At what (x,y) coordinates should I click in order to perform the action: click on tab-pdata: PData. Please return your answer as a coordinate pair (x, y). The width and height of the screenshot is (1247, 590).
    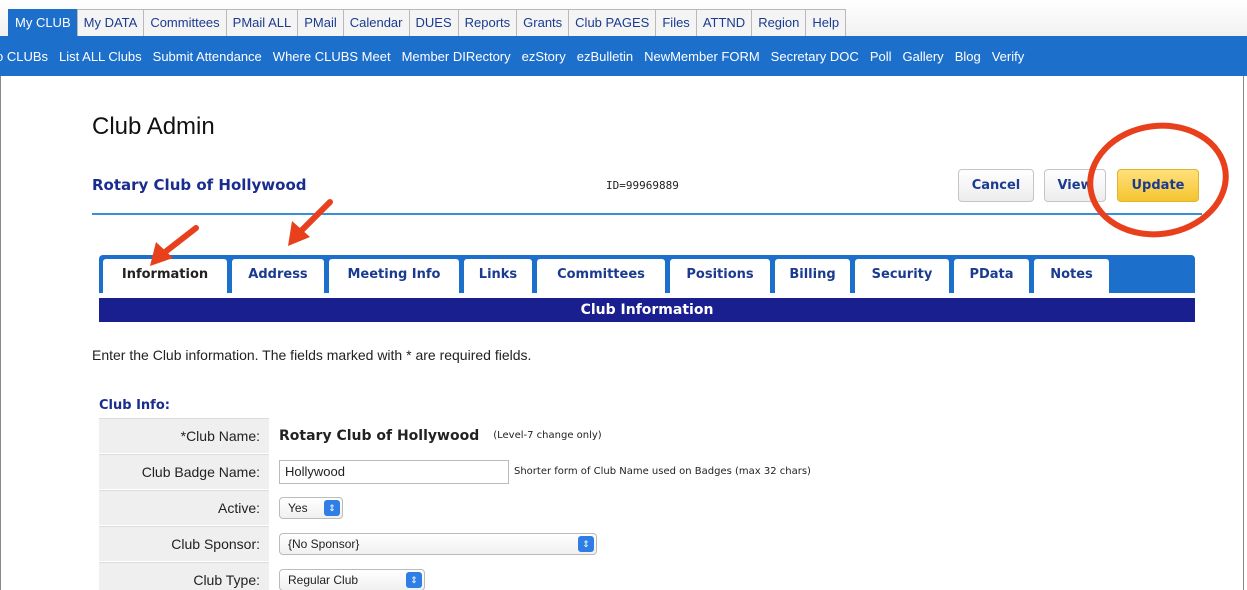
    Looking at the image, I should click on (991, 276).